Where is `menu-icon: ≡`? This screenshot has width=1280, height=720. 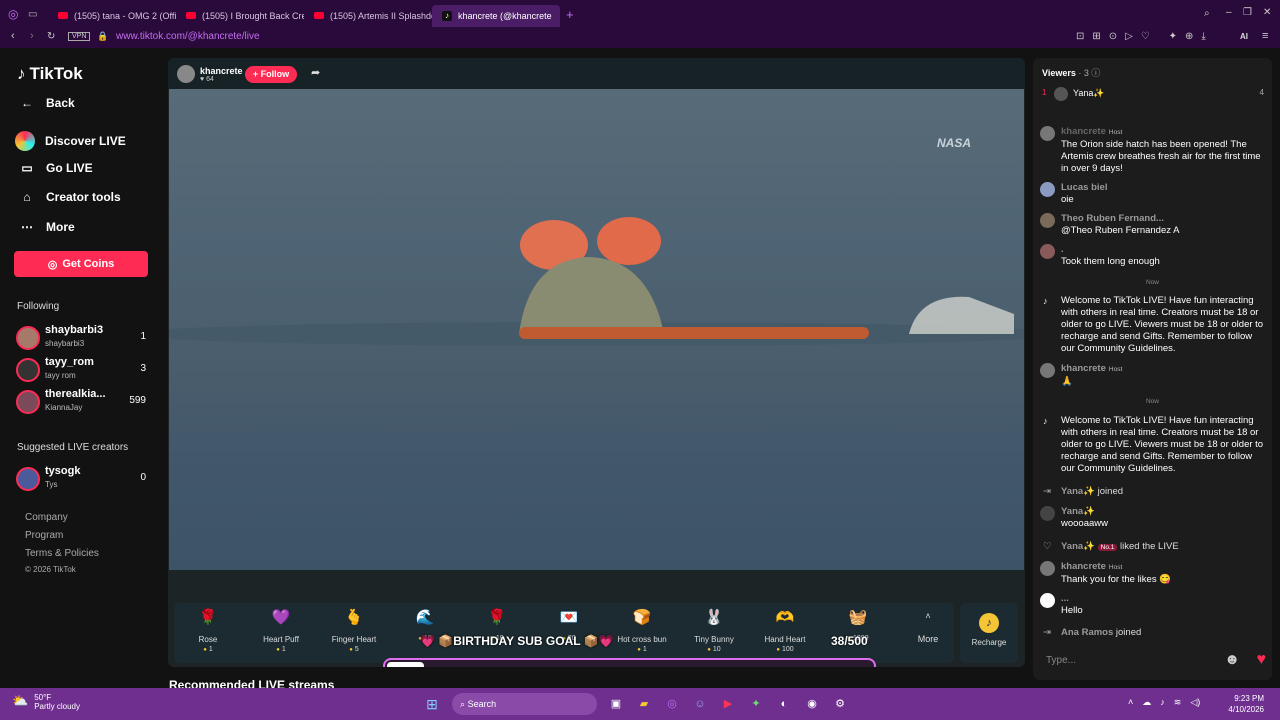 menu-icon: ≡ is located at coordinates (1265, 36).